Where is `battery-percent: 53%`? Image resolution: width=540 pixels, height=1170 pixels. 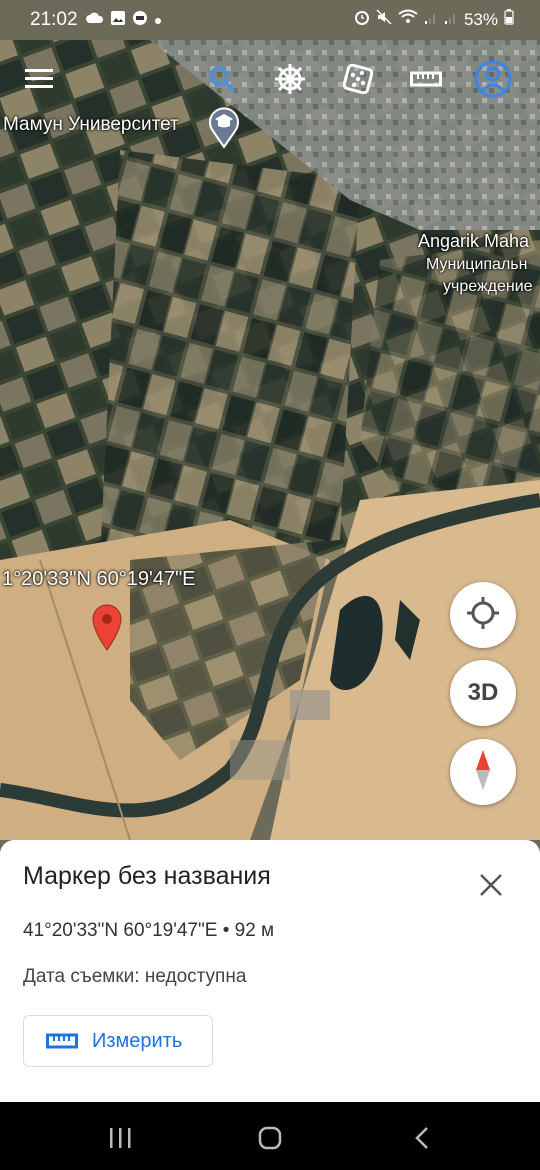 battery-percent: 53% is located at coordinates (480, 19).